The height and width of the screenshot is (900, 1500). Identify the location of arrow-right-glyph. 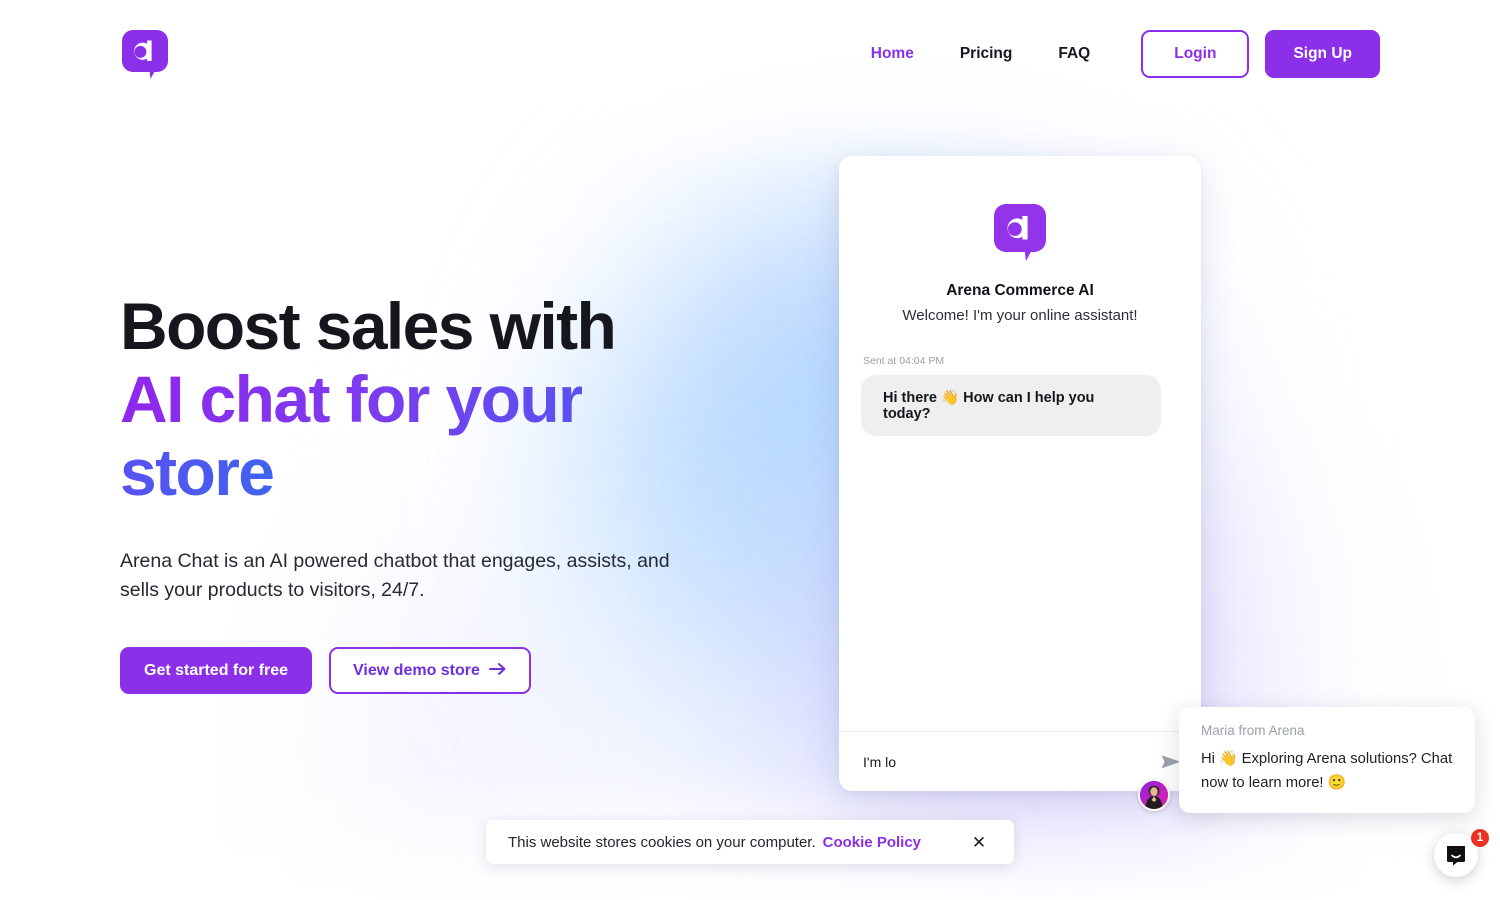
(497, 669).